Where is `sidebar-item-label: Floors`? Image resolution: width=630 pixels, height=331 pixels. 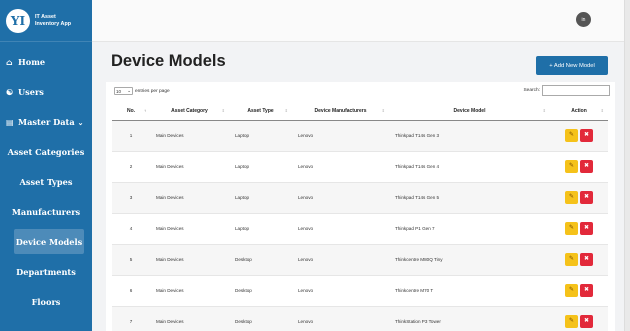 sidebar-item-label: Floors is located at coordinates (46, 302).